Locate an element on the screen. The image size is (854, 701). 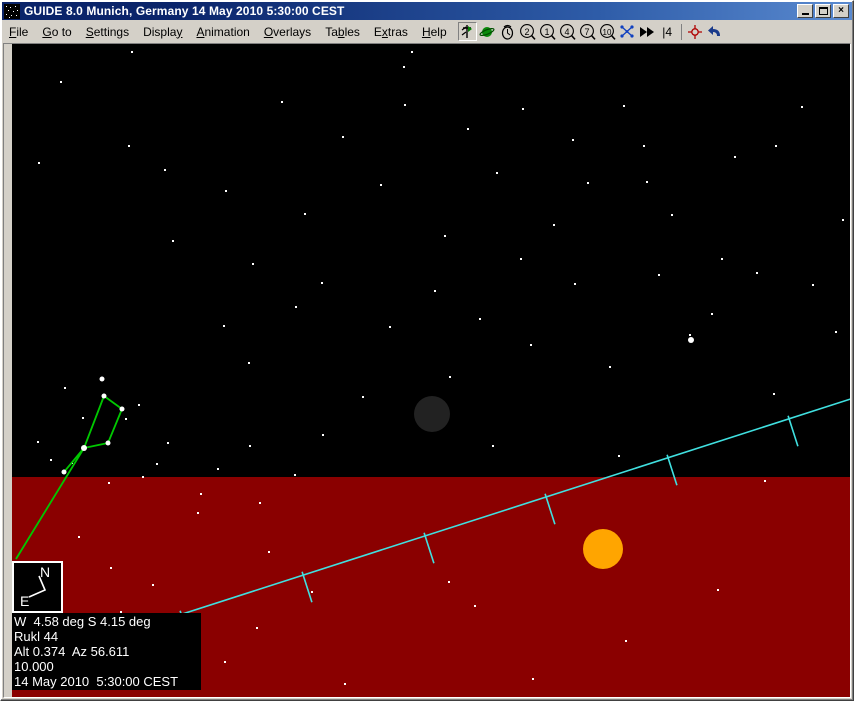
menu-item-file: File is located at coordinates (18, 32).